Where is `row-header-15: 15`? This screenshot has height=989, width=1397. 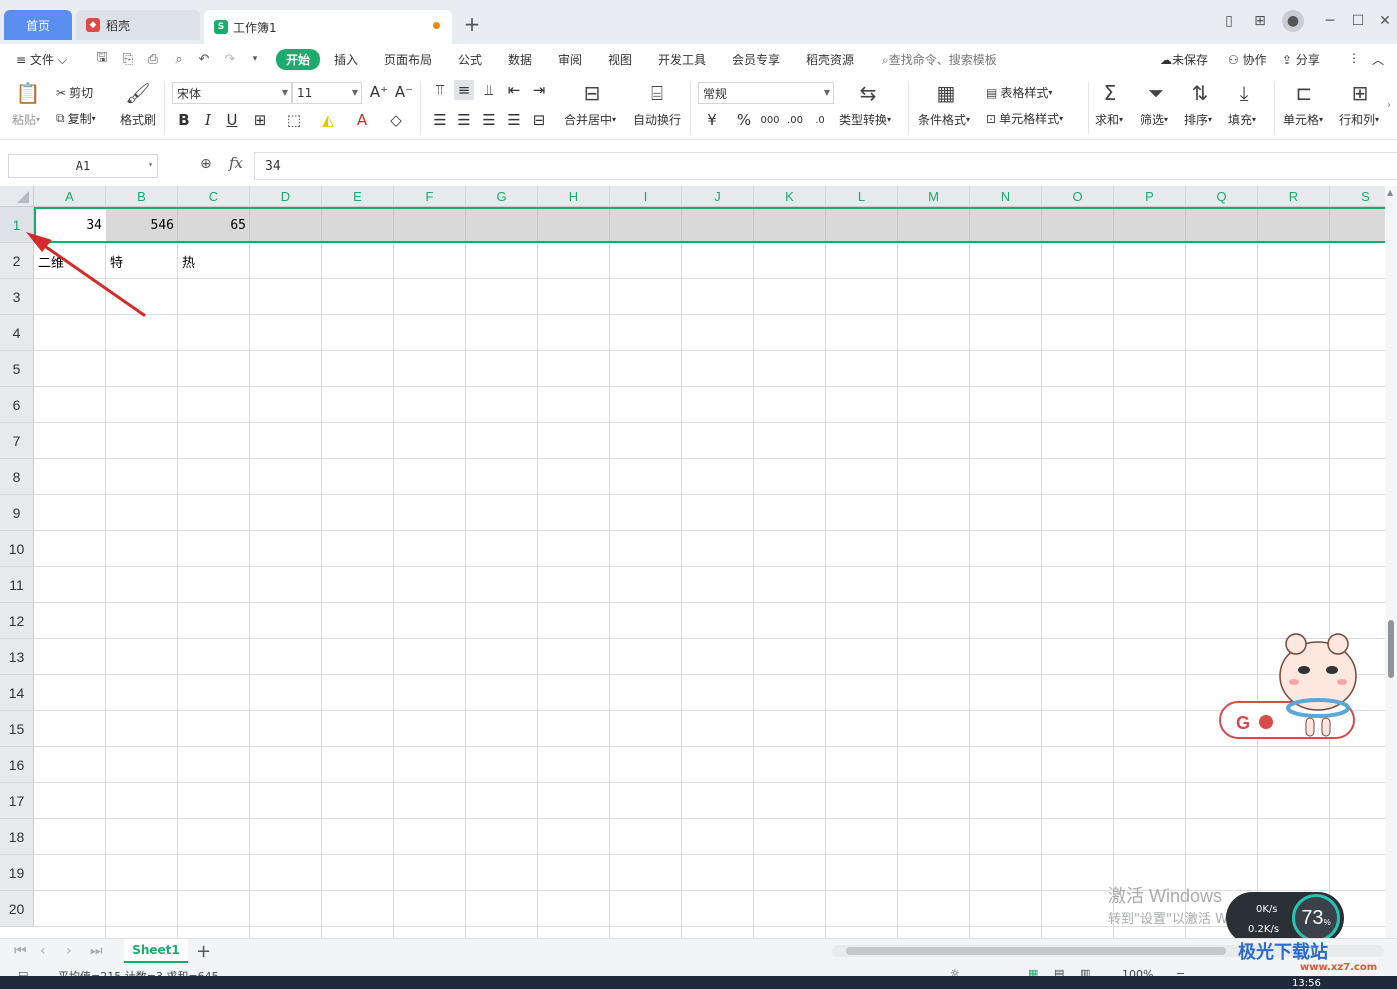 row-header-15: 15 is located at coordinates (17, 729).